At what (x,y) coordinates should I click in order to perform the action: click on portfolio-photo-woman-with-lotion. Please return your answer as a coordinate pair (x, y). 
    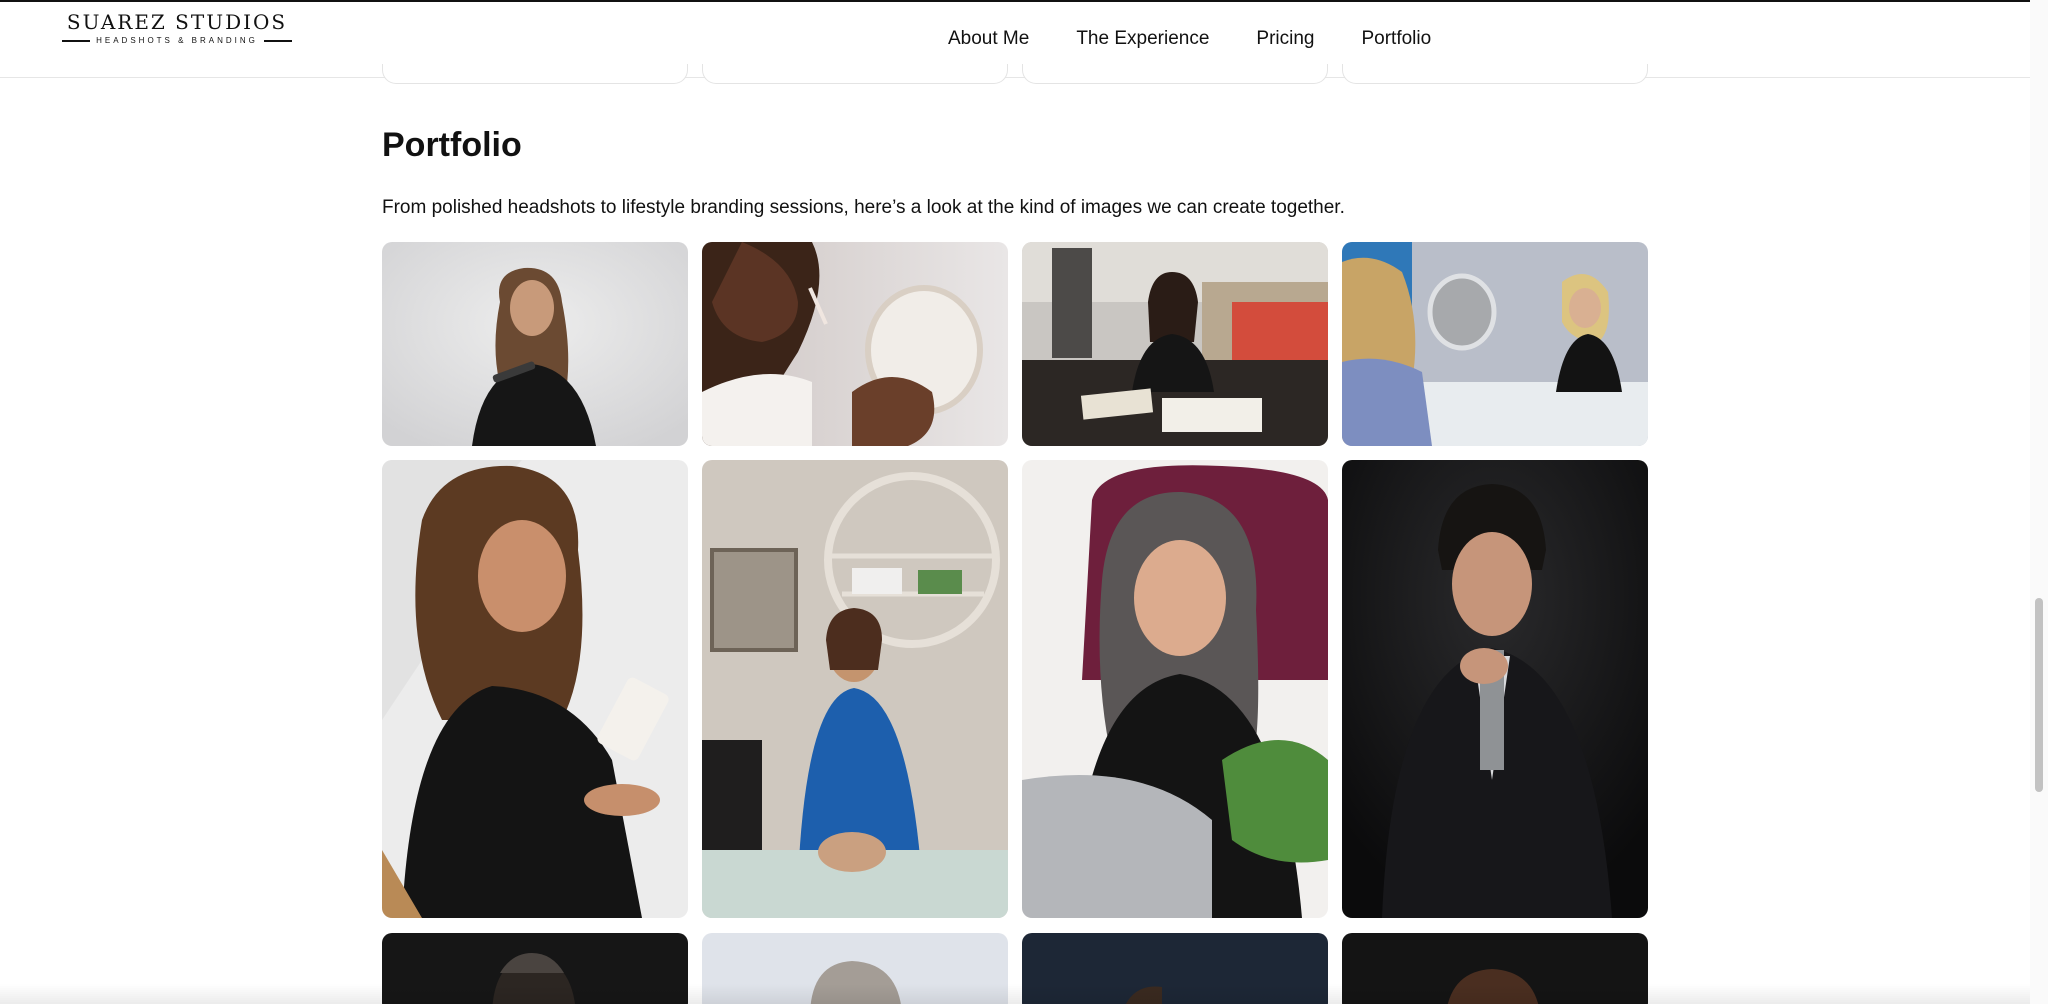
    Looking at the image, I should click on (535, 689).